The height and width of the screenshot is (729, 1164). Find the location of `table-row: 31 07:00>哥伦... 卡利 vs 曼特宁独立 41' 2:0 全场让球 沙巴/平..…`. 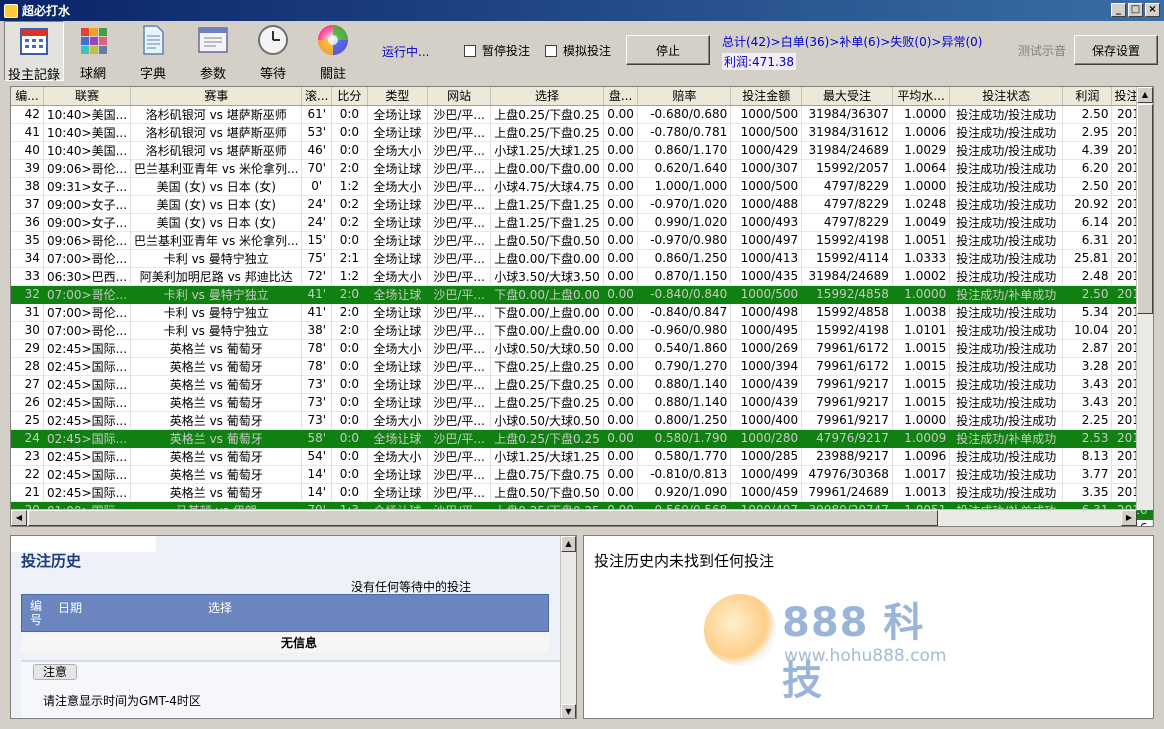

table-row: 31 07:00>哥伦... 卡利 vs 曼特宁独立 41' 2:0 全场让球 沙巴/平..… is located at coordinates (582, 312).